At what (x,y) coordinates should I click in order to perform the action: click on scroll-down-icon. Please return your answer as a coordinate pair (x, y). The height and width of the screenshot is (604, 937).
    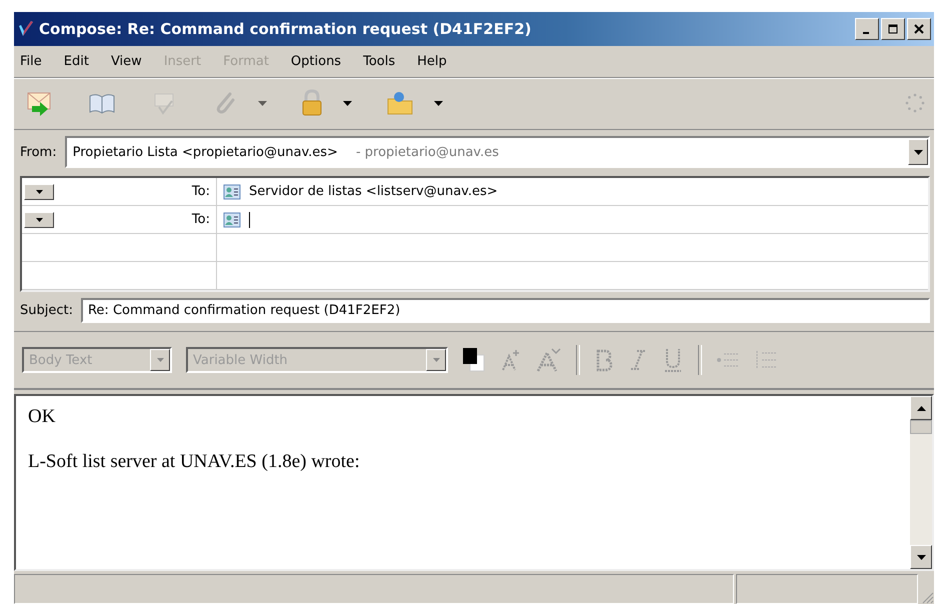
    Looking at the image, I should click on (921, 557).